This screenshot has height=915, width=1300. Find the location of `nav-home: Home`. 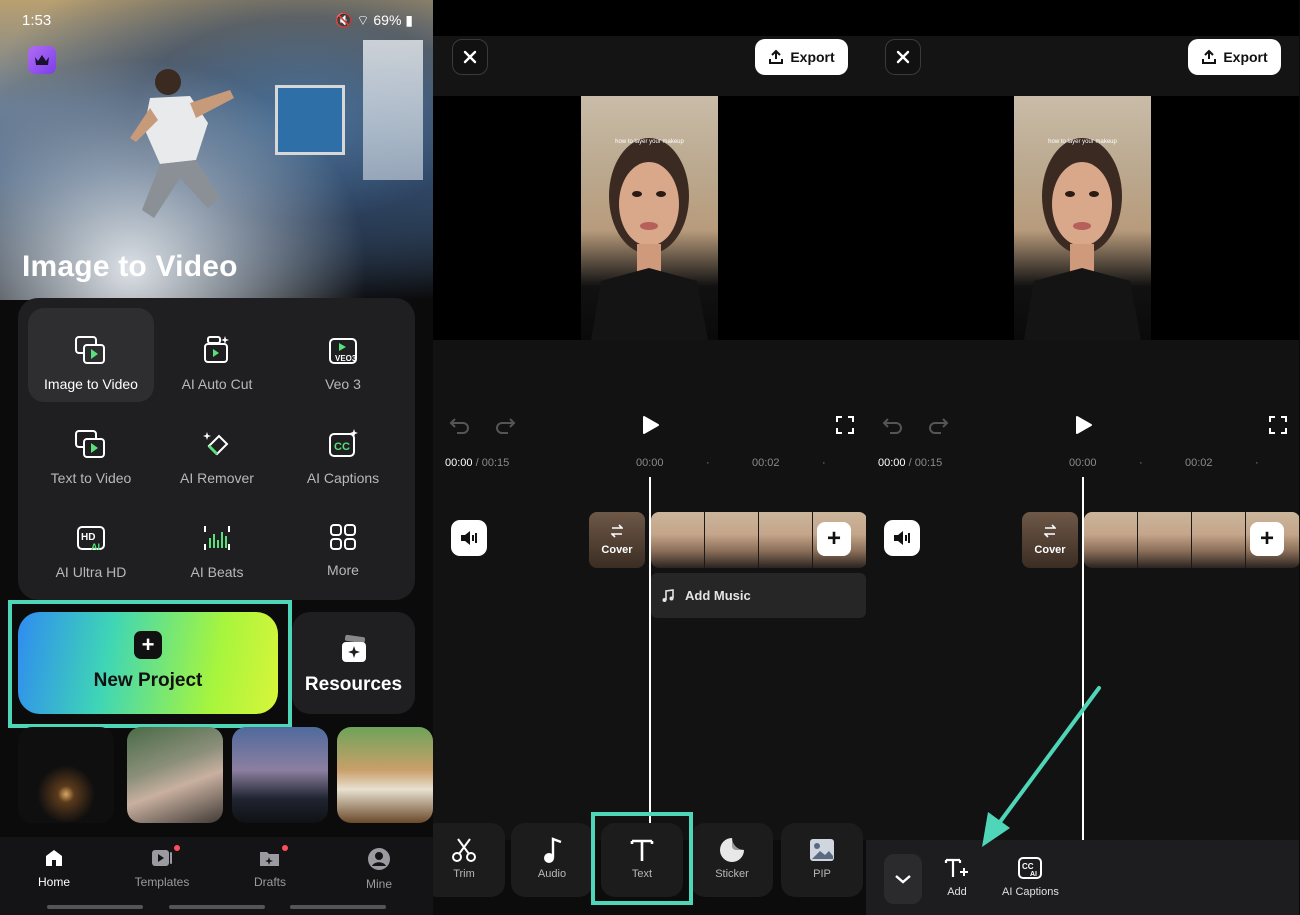

nav-home: Home is located at coordinates (54, 868).